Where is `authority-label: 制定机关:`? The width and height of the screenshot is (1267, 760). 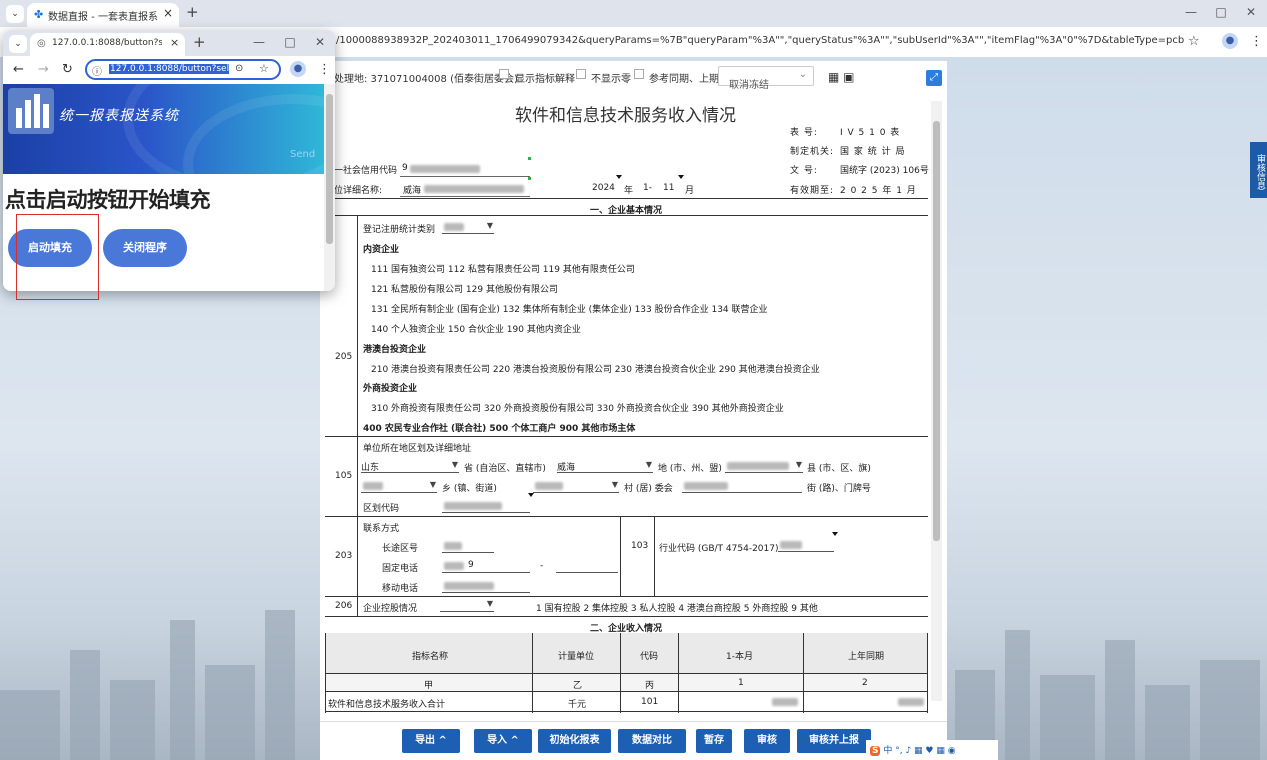 authority-label: 制定机关: is located at coordinates (812, 152).